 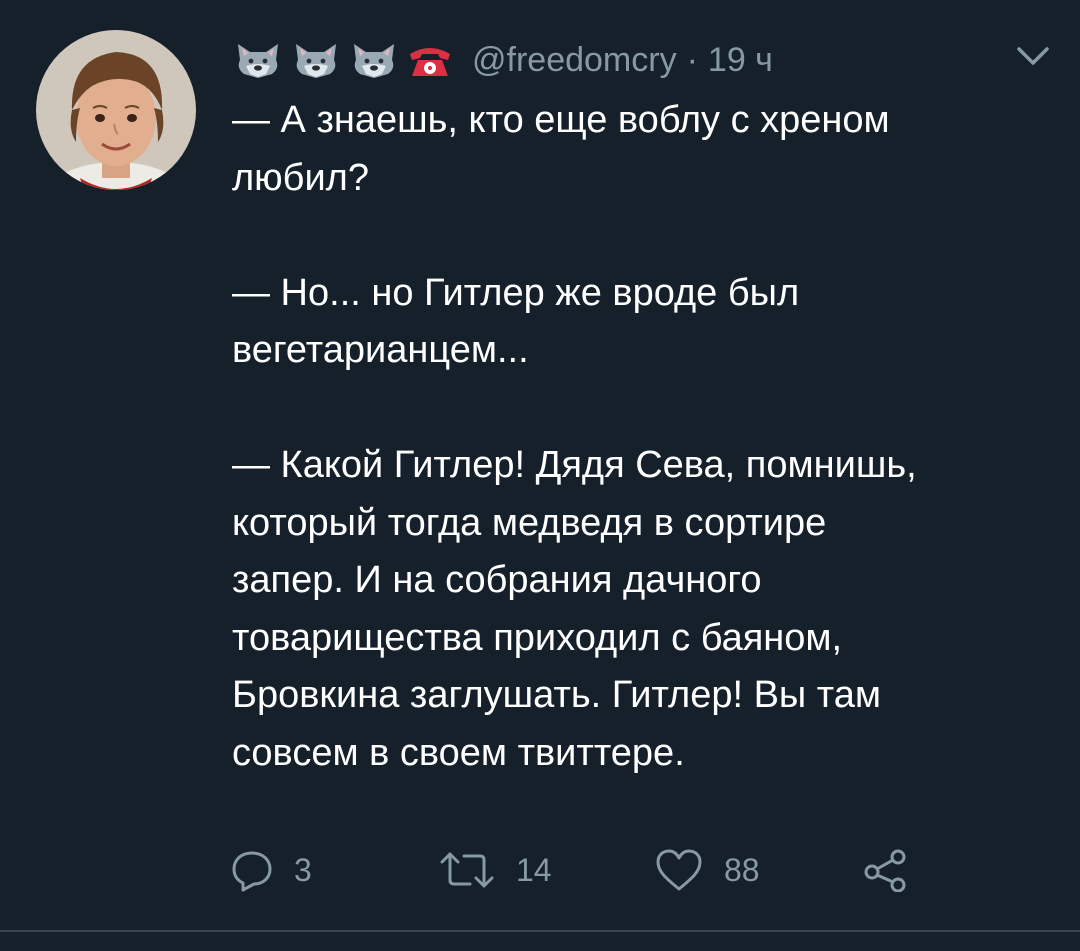 I want to click on share-button, so click(x=886, y=870).